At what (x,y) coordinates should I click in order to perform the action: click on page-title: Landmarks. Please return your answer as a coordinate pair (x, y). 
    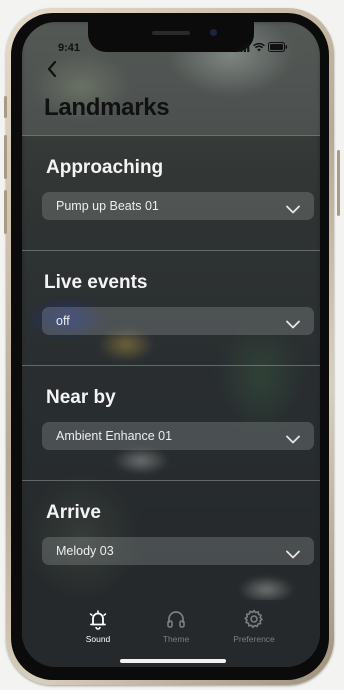
    Looking at the image, I should click on (107, 107).